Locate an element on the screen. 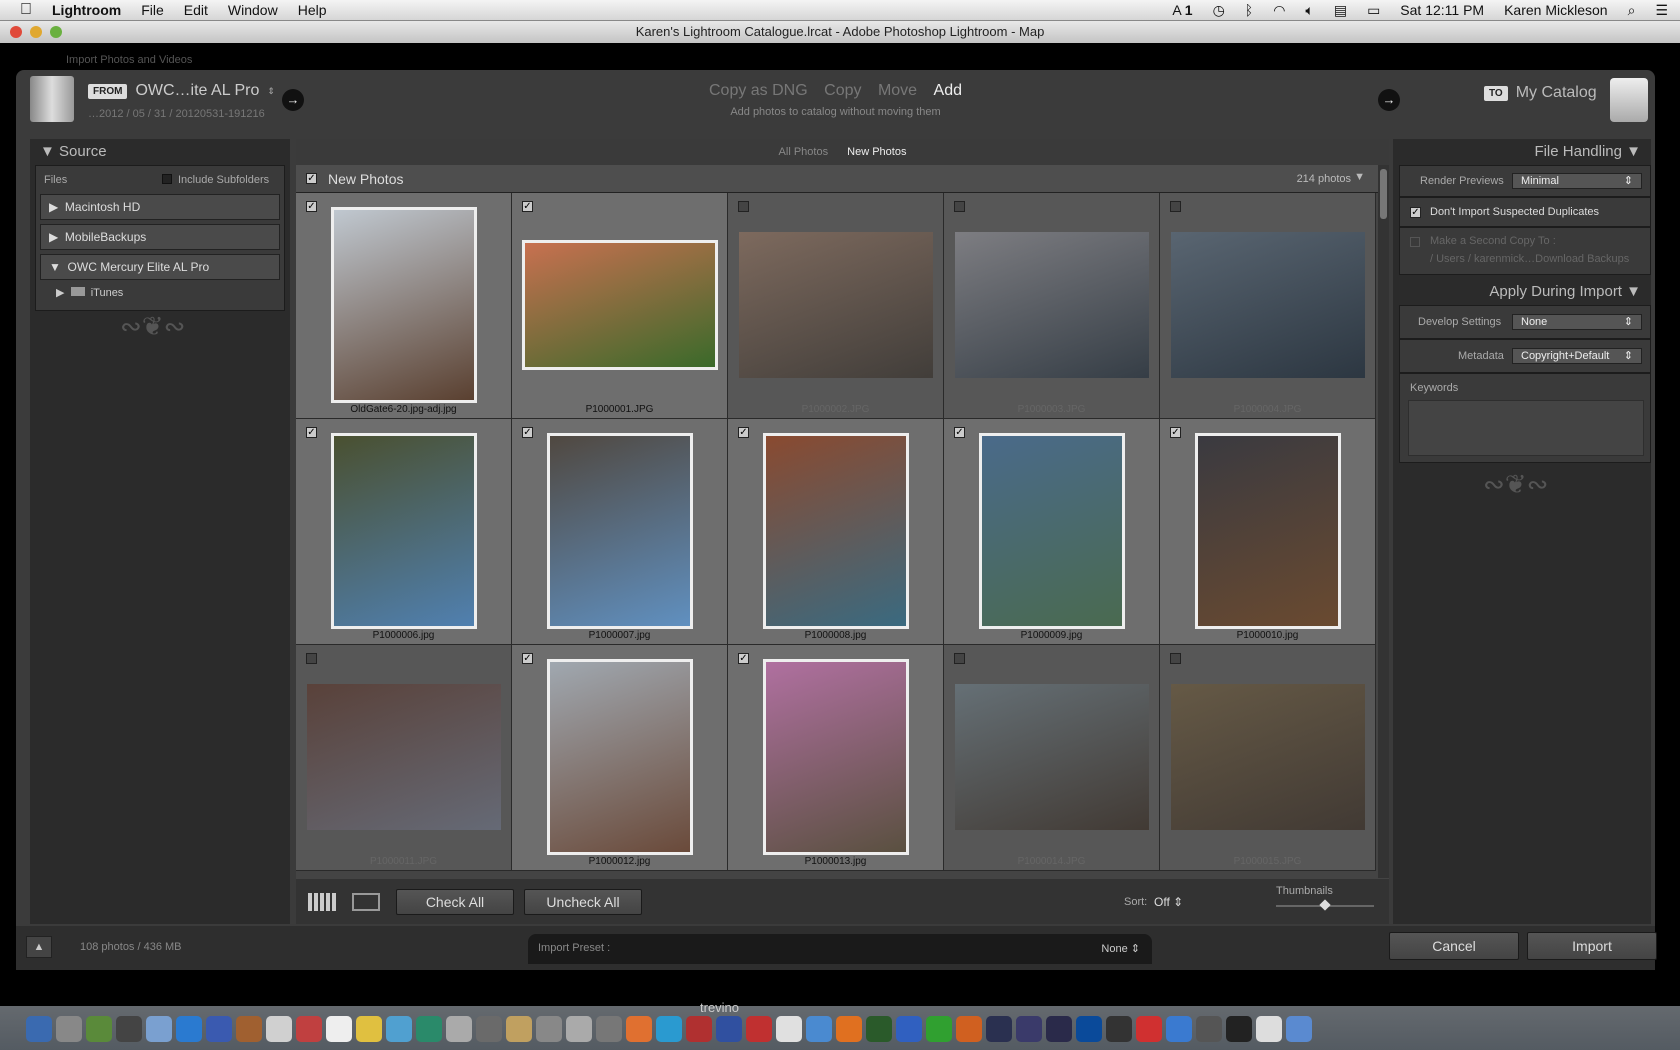  photo-cell: P1000011.JPG is located at coordinates (404, 758).